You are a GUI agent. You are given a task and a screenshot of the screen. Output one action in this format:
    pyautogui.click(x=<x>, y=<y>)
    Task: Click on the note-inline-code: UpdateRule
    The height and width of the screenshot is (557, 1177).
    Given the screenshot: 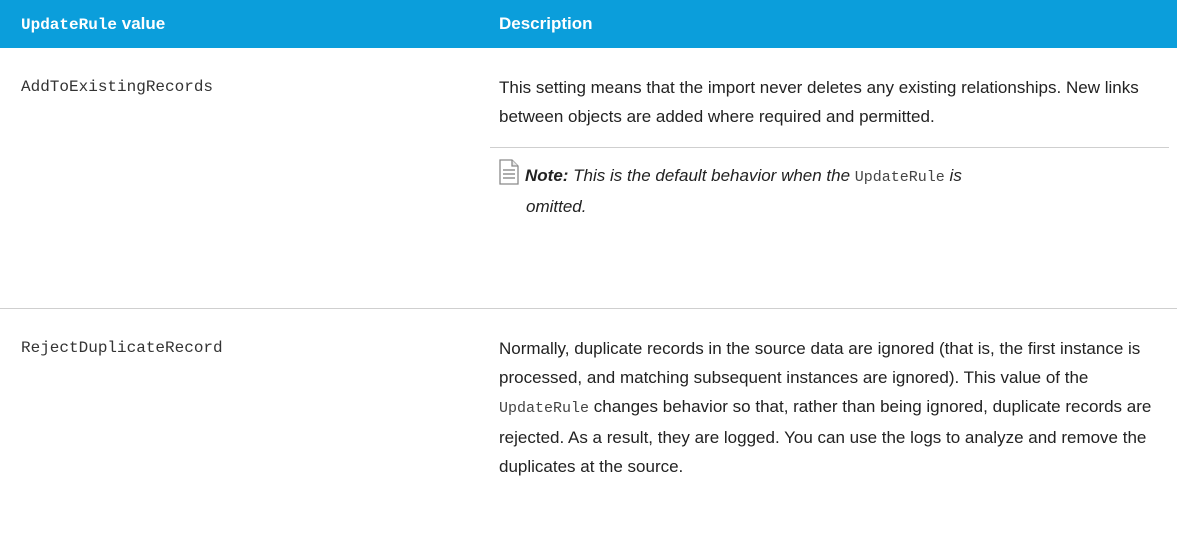 What is the action you would take?
    pyautogui.click(x=899, y=177)
    